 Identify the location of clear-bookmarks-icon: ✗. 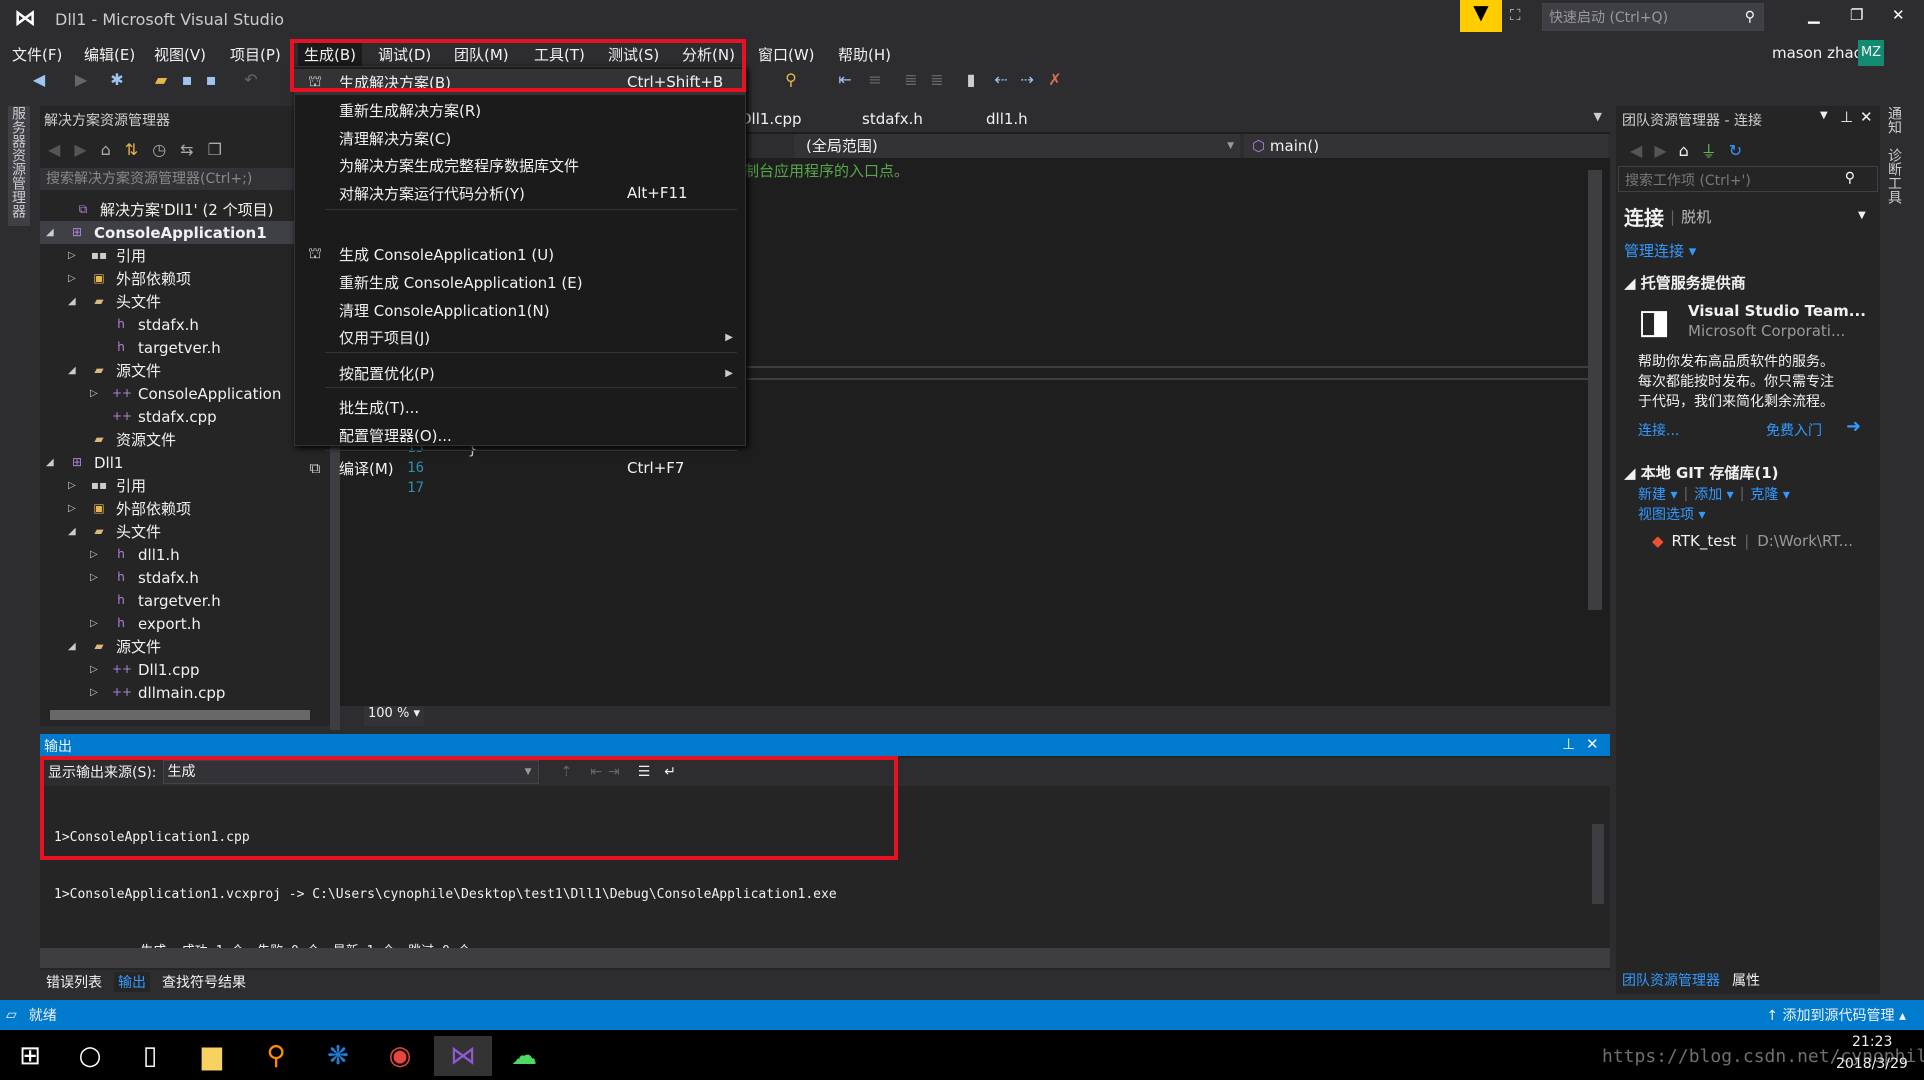
(1055, 81).